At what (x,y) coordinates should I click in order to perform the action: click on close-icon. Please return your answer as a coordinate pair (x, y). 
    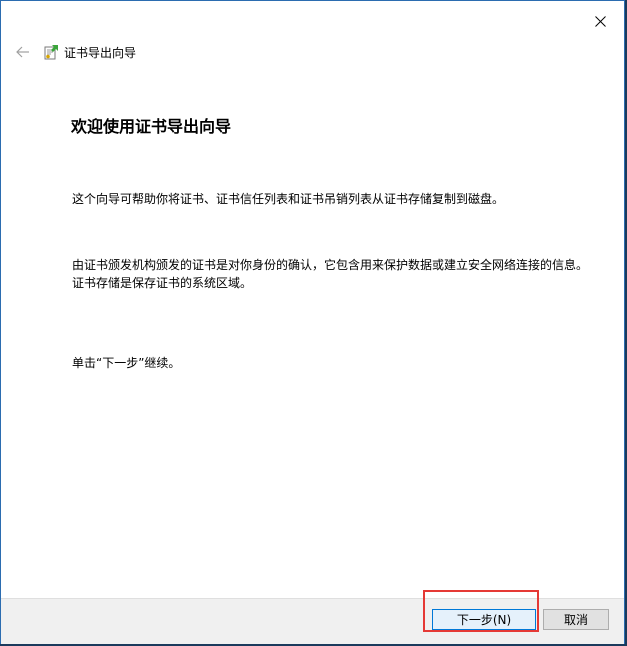
    Looking at the image, I should click on (600, 21).